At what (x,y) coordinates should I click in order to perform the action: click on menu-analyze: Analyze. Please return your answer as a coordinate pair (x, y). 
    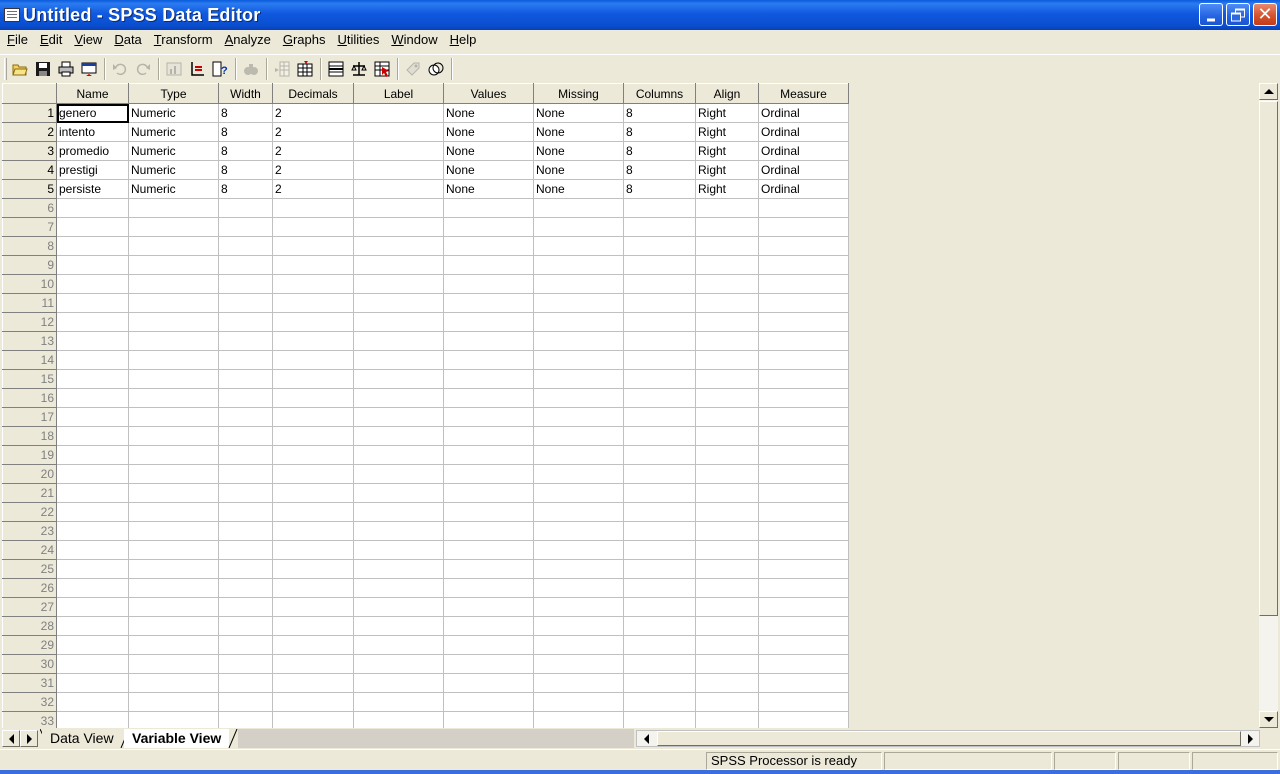
    Looking at the image, I should click on (248, 40).